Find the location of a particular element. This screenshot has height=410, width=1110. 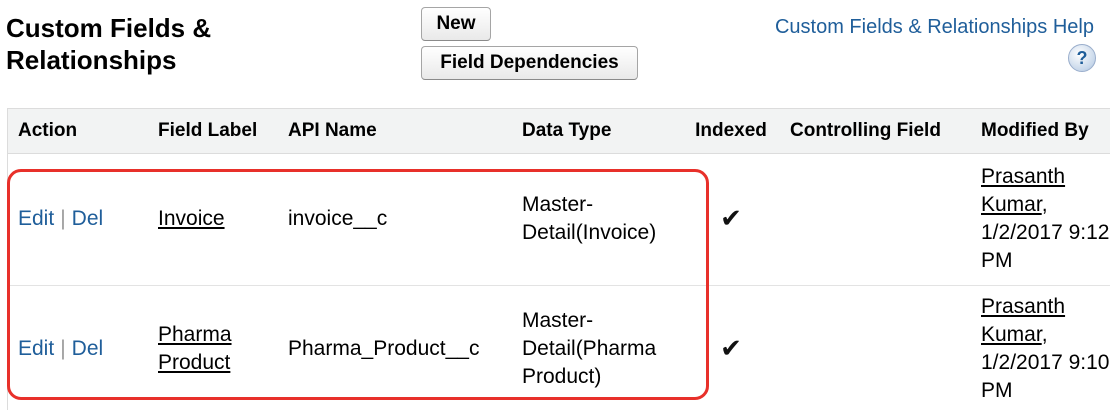

field-label-cell: Pharma Product is located at coordinates (213, 347).